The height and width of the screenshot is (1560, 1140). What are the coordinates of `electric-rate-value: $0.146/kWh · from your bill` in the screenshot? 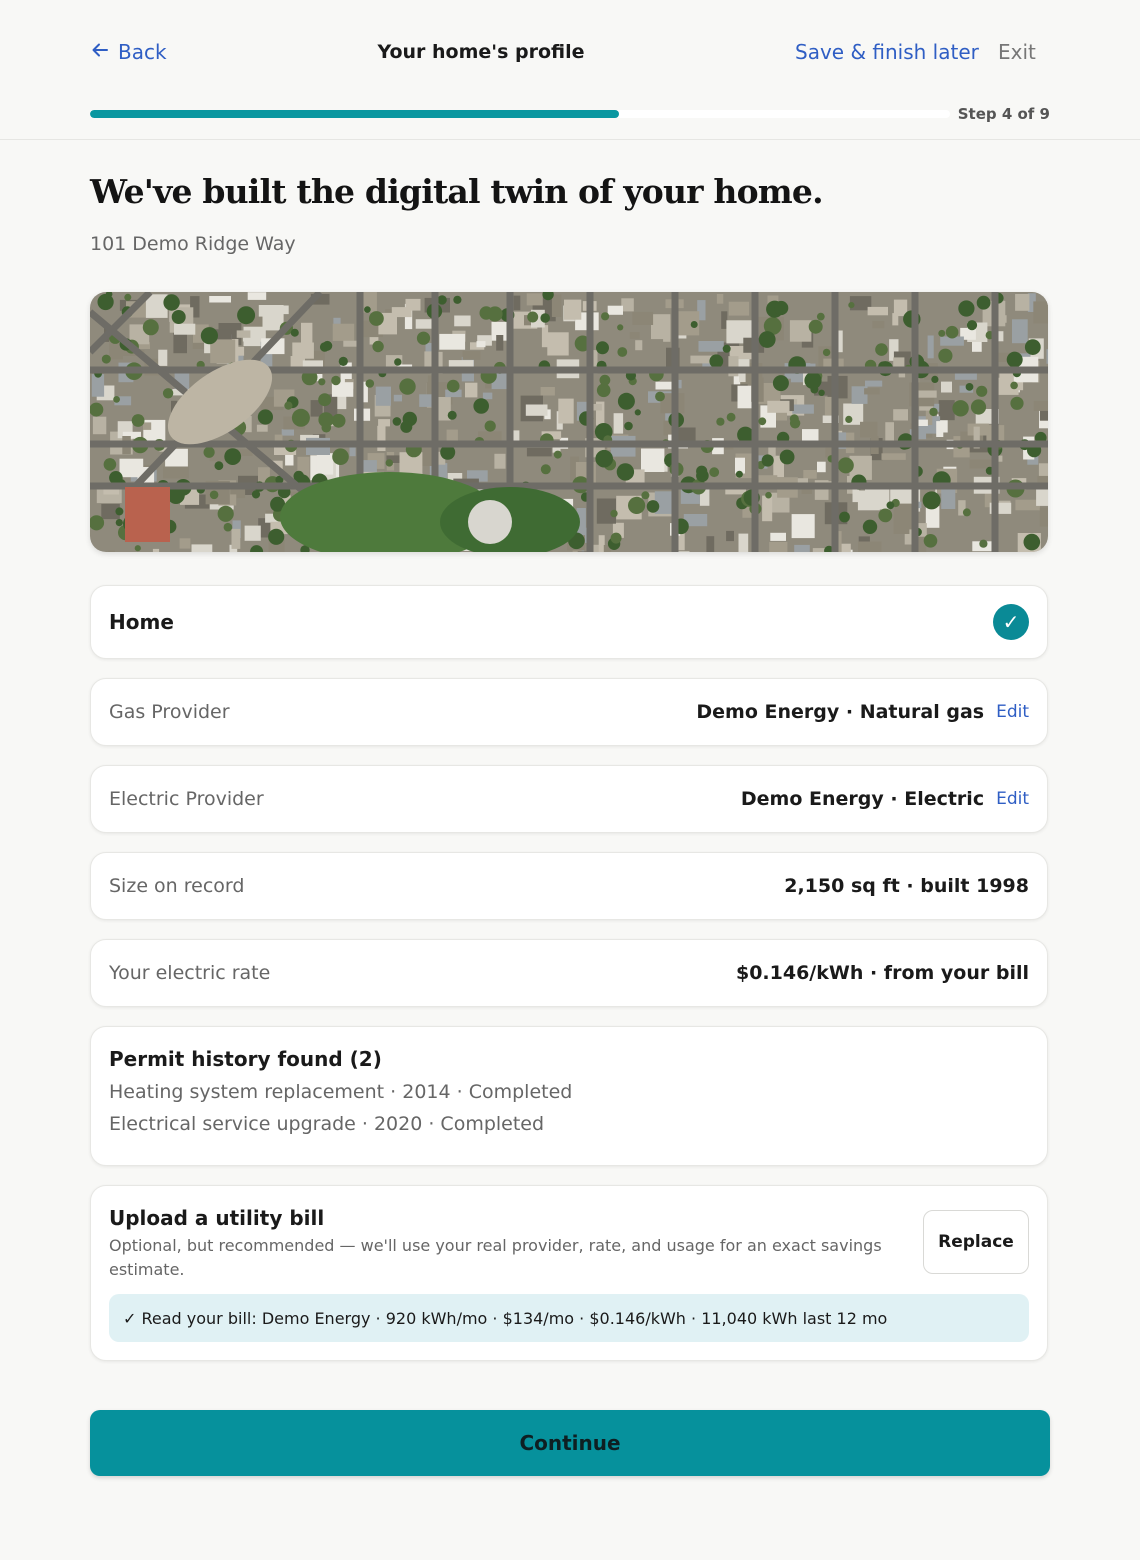 It's located at (882, 973).